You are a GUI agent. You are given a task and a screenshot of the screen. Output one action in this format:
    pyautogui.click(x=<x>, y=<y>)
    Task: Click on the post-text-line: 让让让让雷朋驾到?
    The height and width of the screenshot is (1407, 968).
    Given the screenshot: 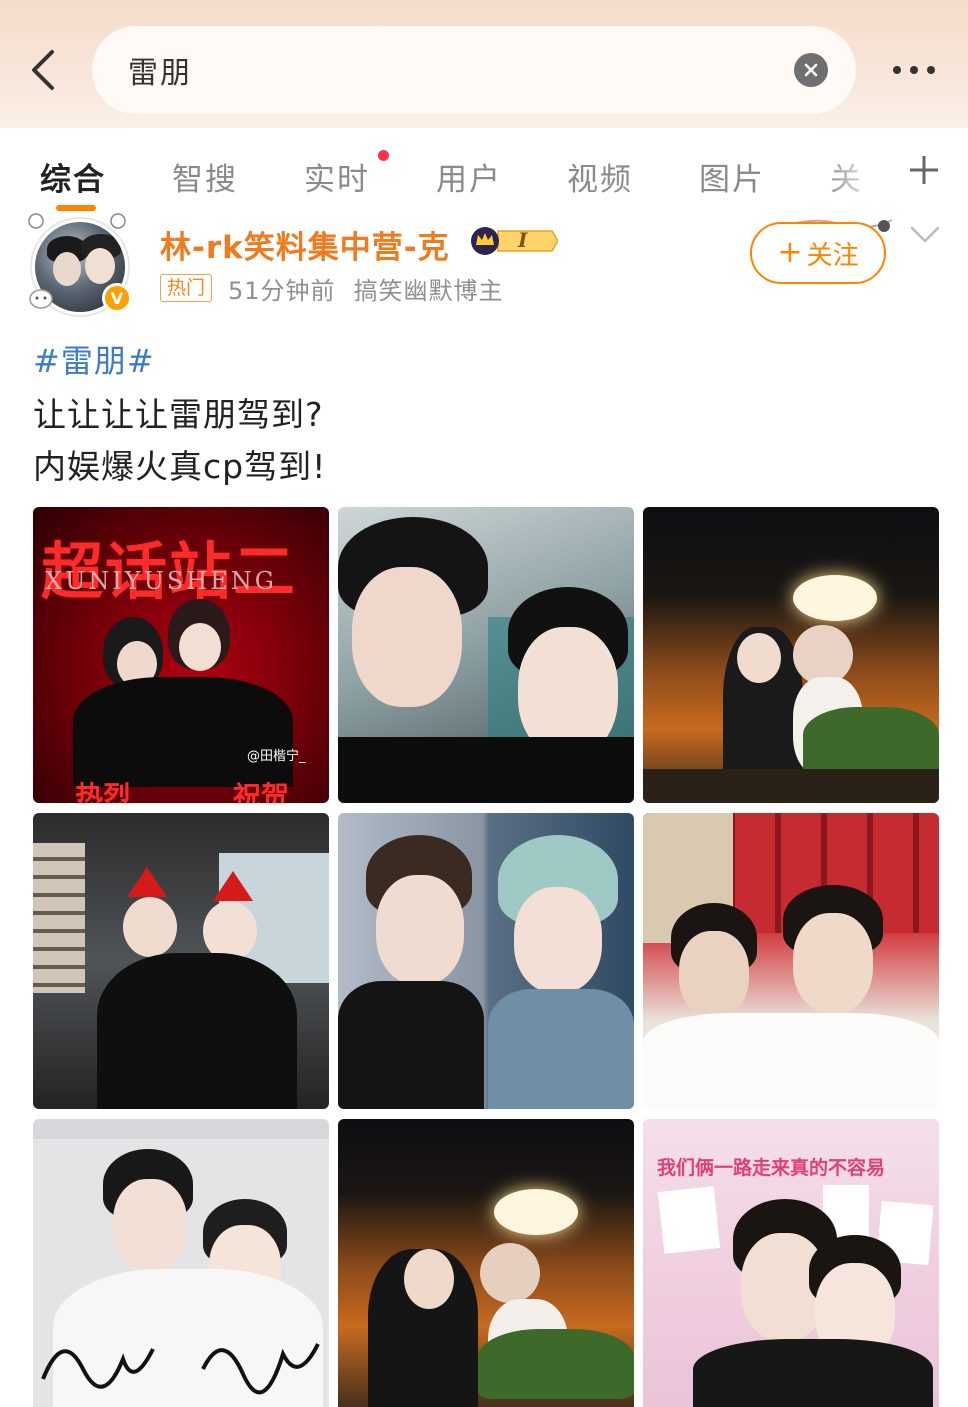 What is the action you would take?
    pyautogui.click(x=178, y=414)
    